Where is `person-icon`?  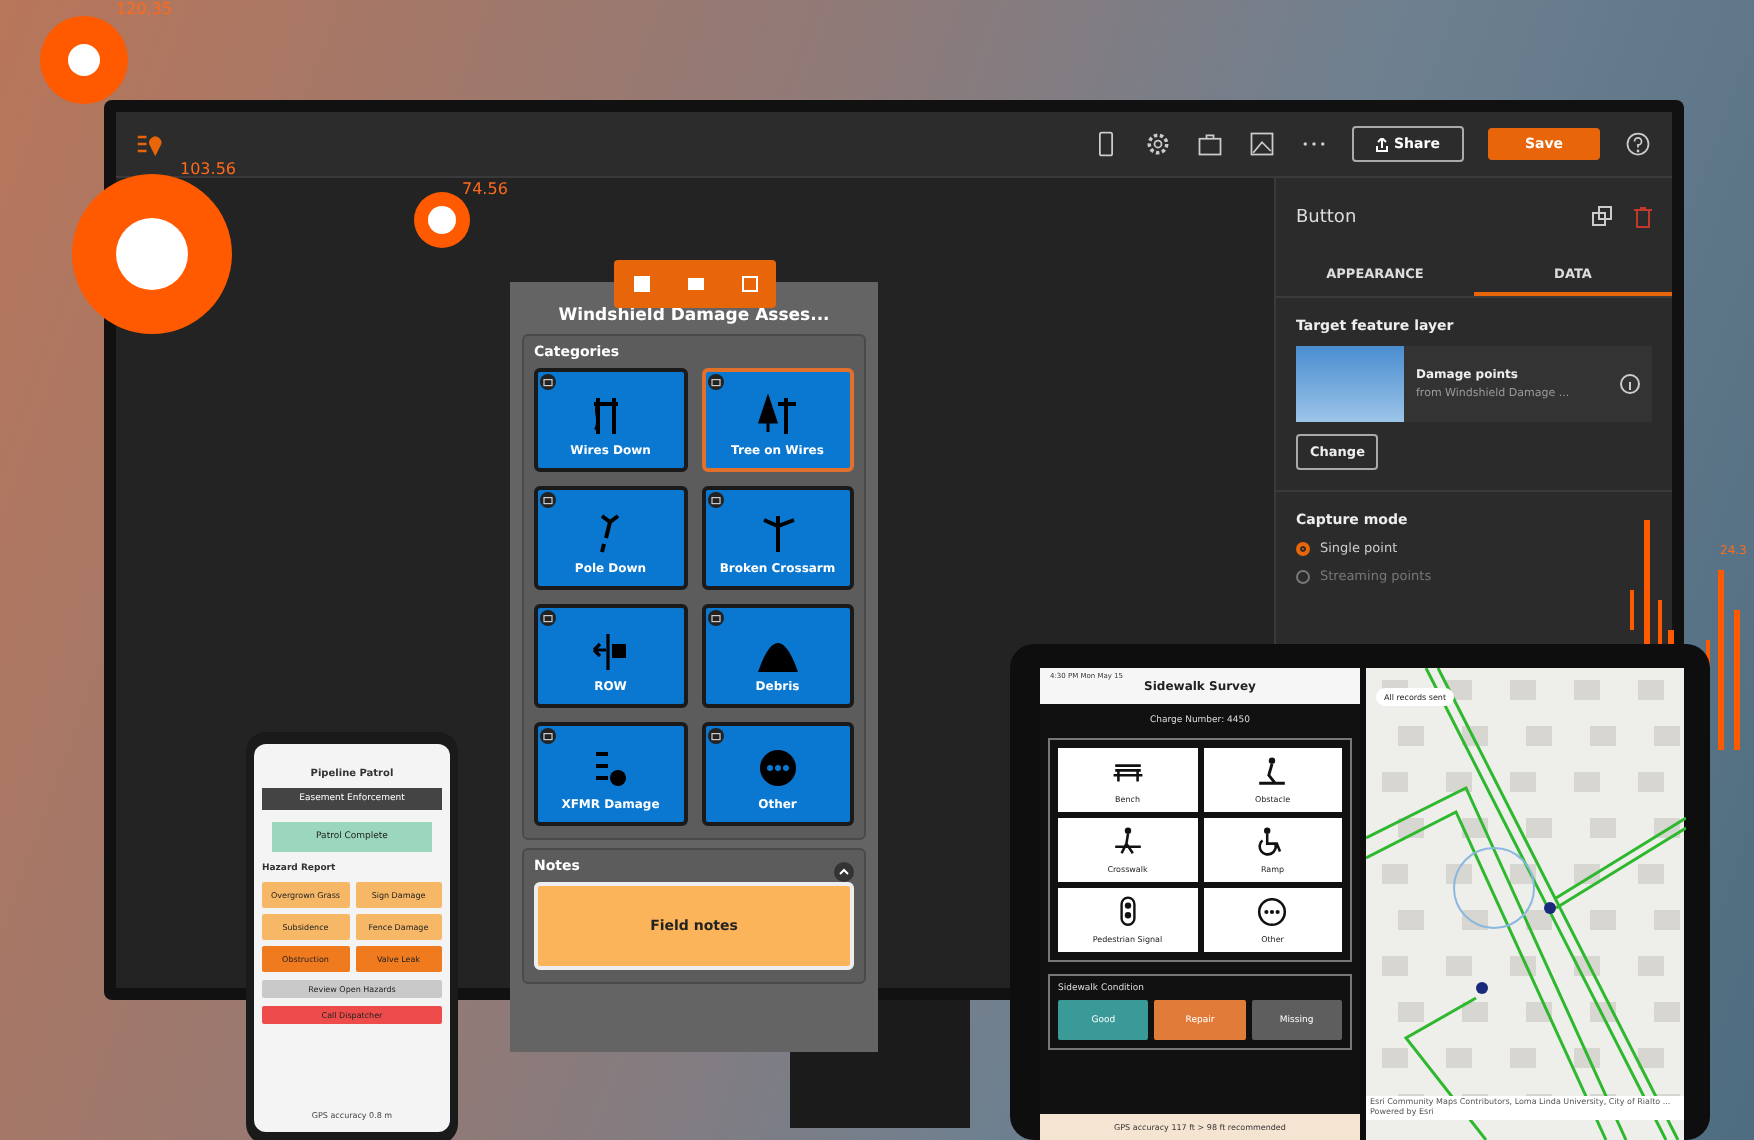 person-icon is located at coordinates (1272, 772).